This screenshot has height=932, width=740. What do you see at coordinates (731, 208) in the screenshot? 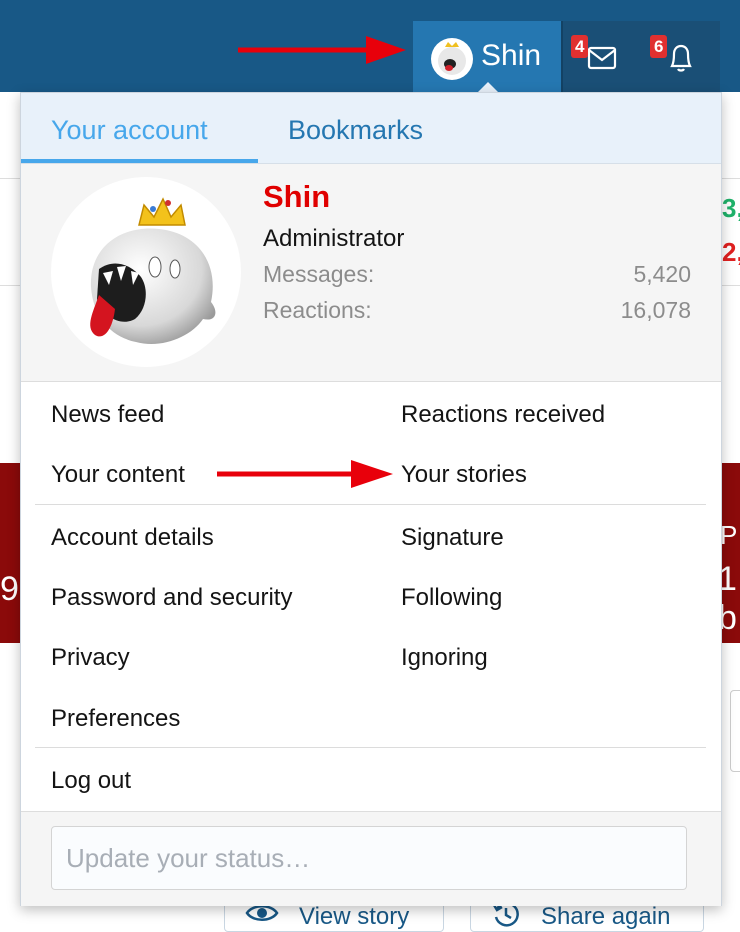
I see `bg-stat-green: 3,4` at bounding box center [731, 208].